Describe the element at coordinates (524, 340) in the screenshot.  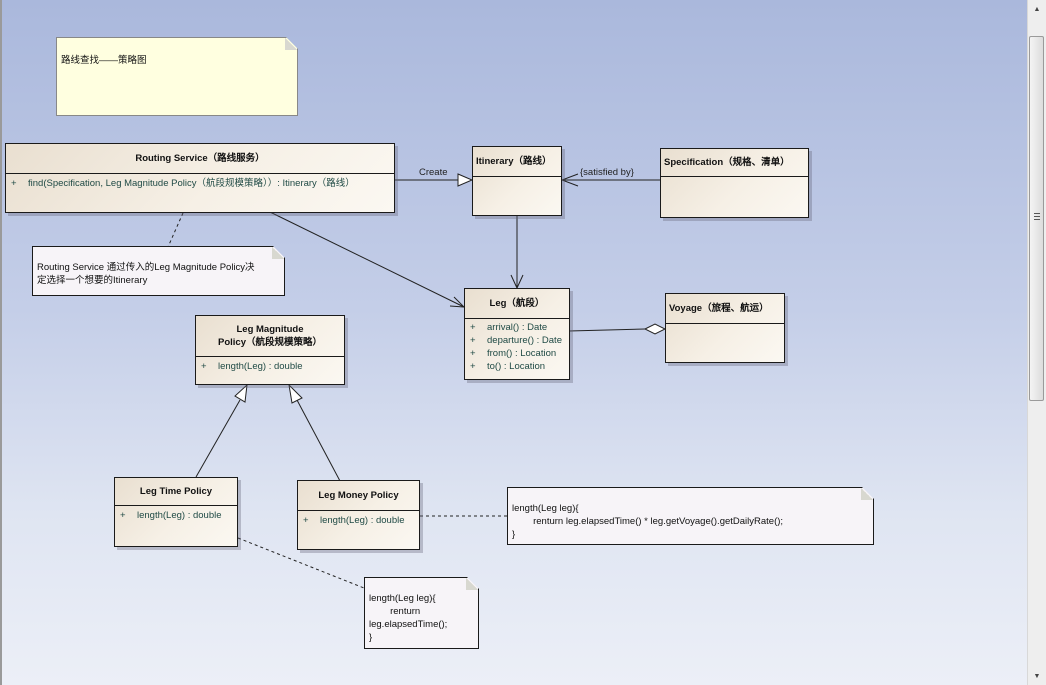
I see `operation-signature: departure() : Date` at that location.